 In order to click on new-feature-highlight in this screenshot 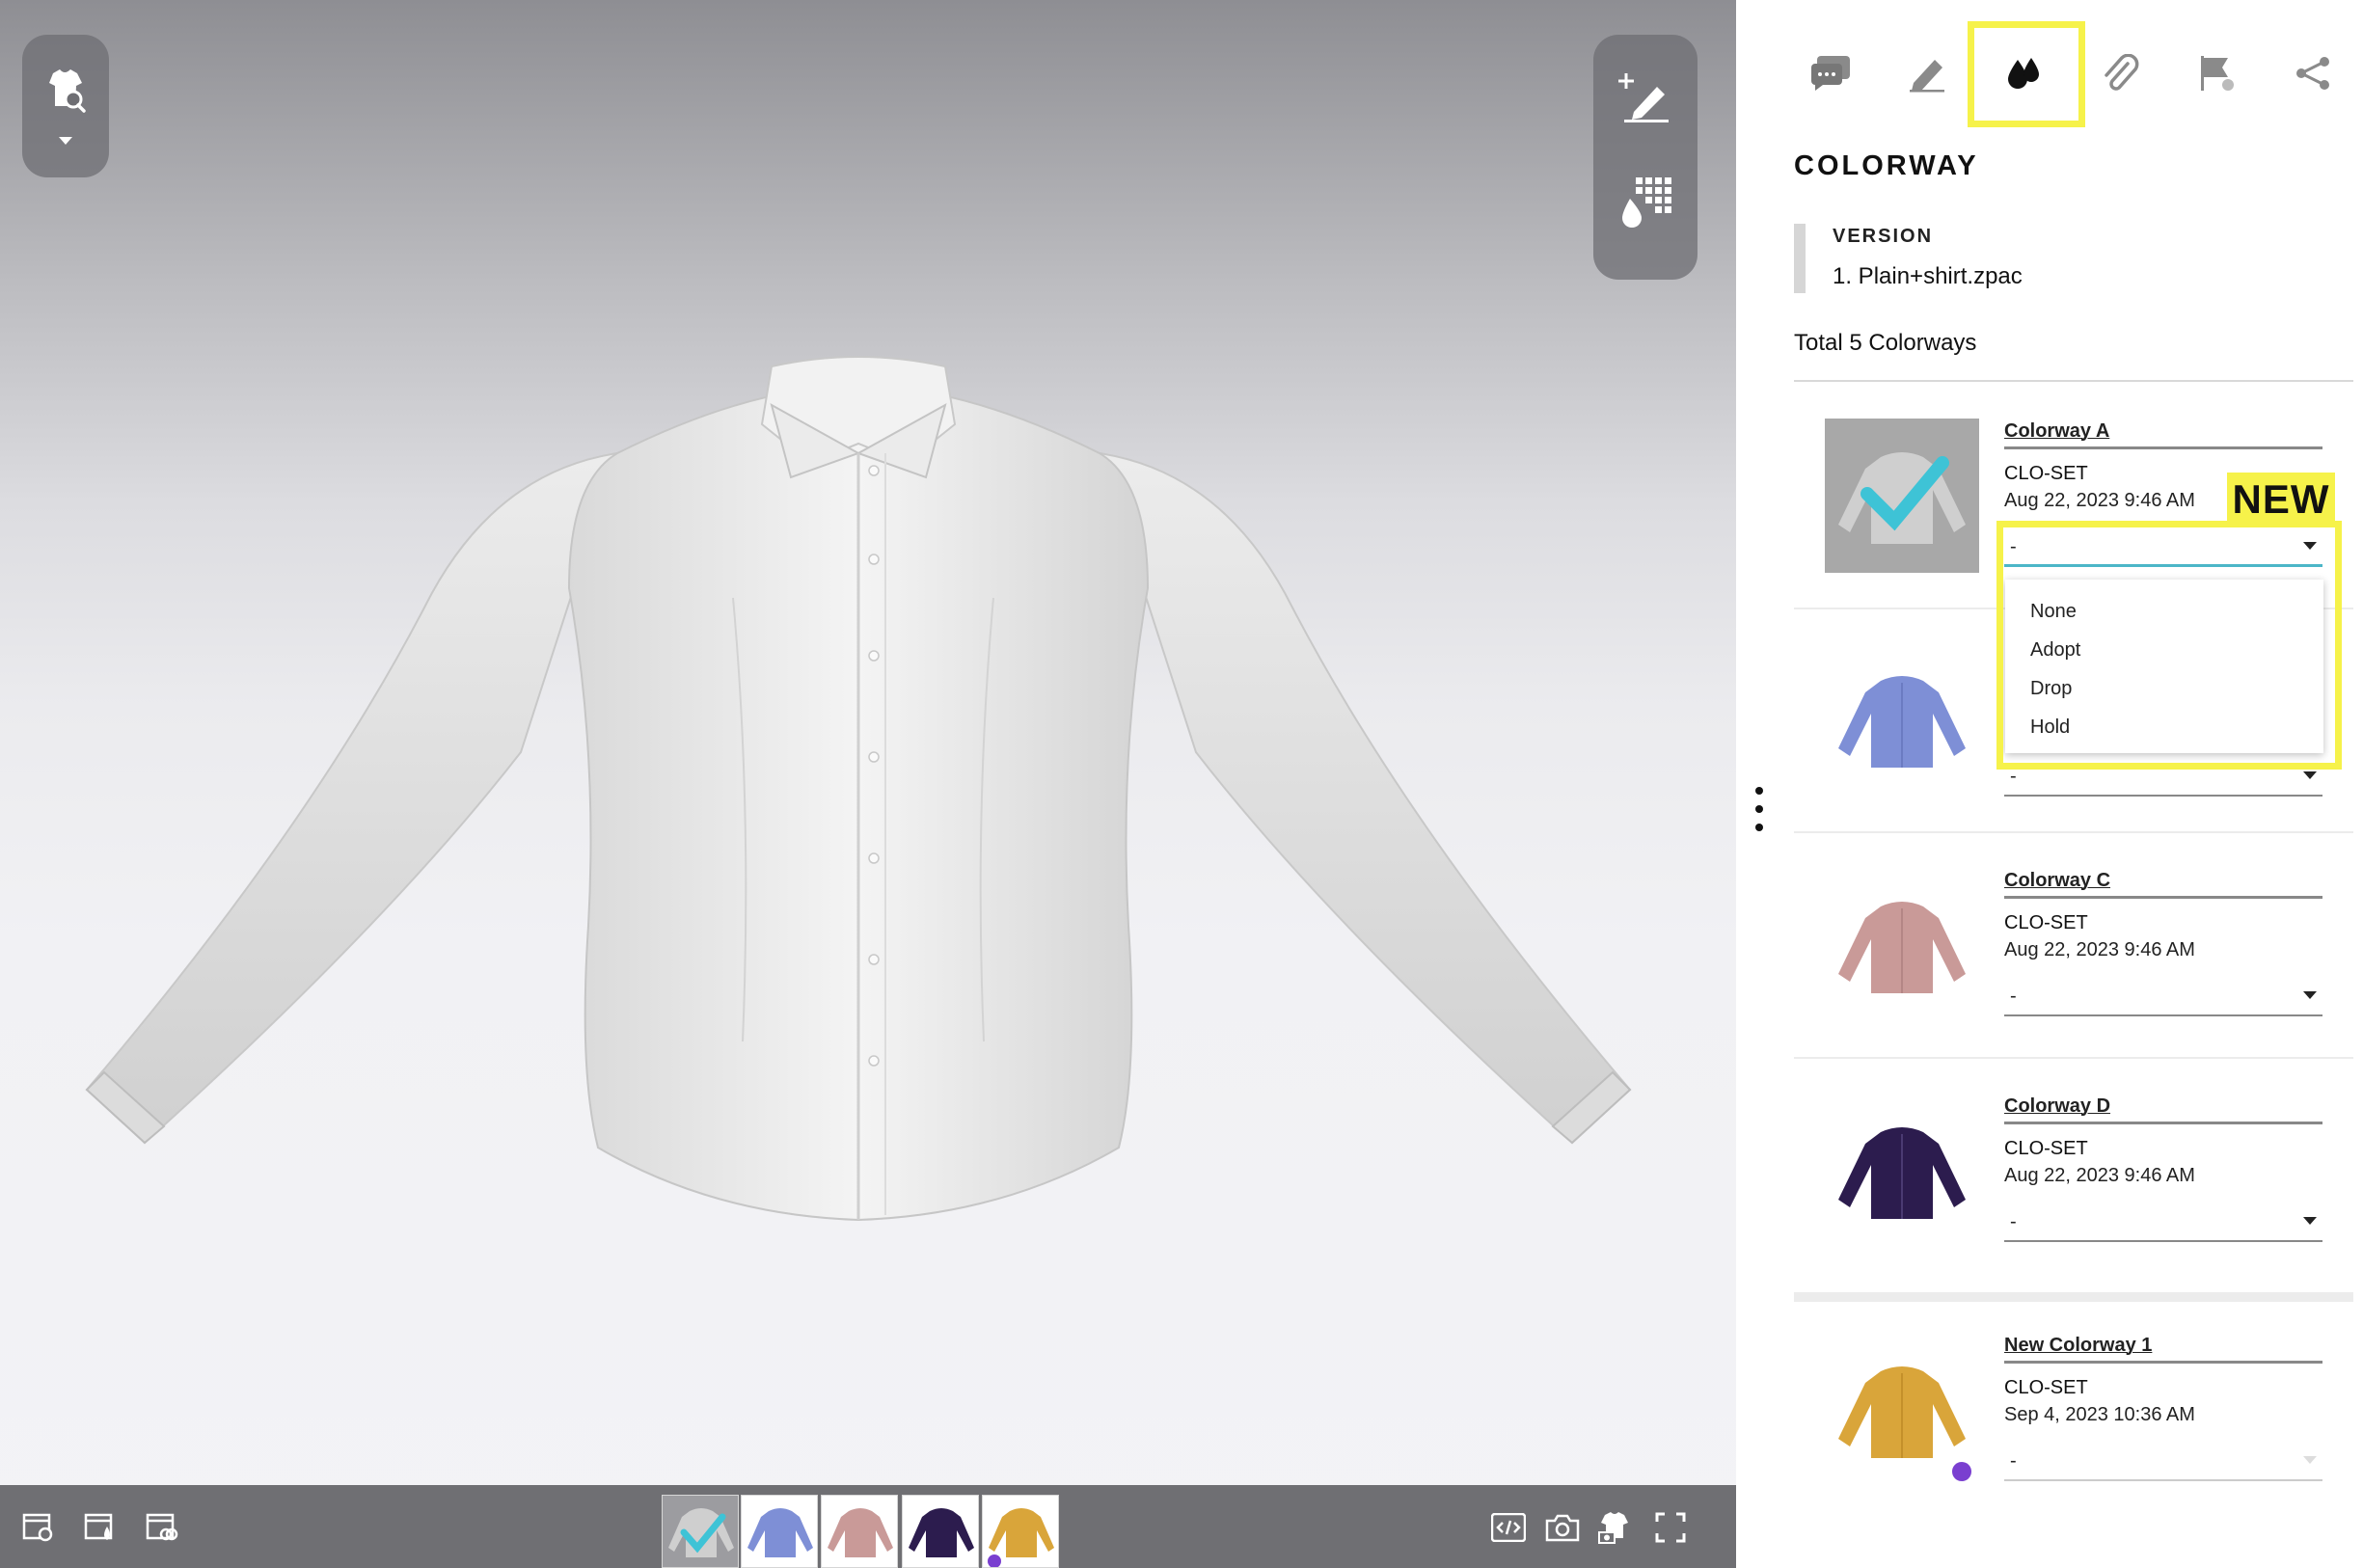, I will do `click(2169, 645)`.